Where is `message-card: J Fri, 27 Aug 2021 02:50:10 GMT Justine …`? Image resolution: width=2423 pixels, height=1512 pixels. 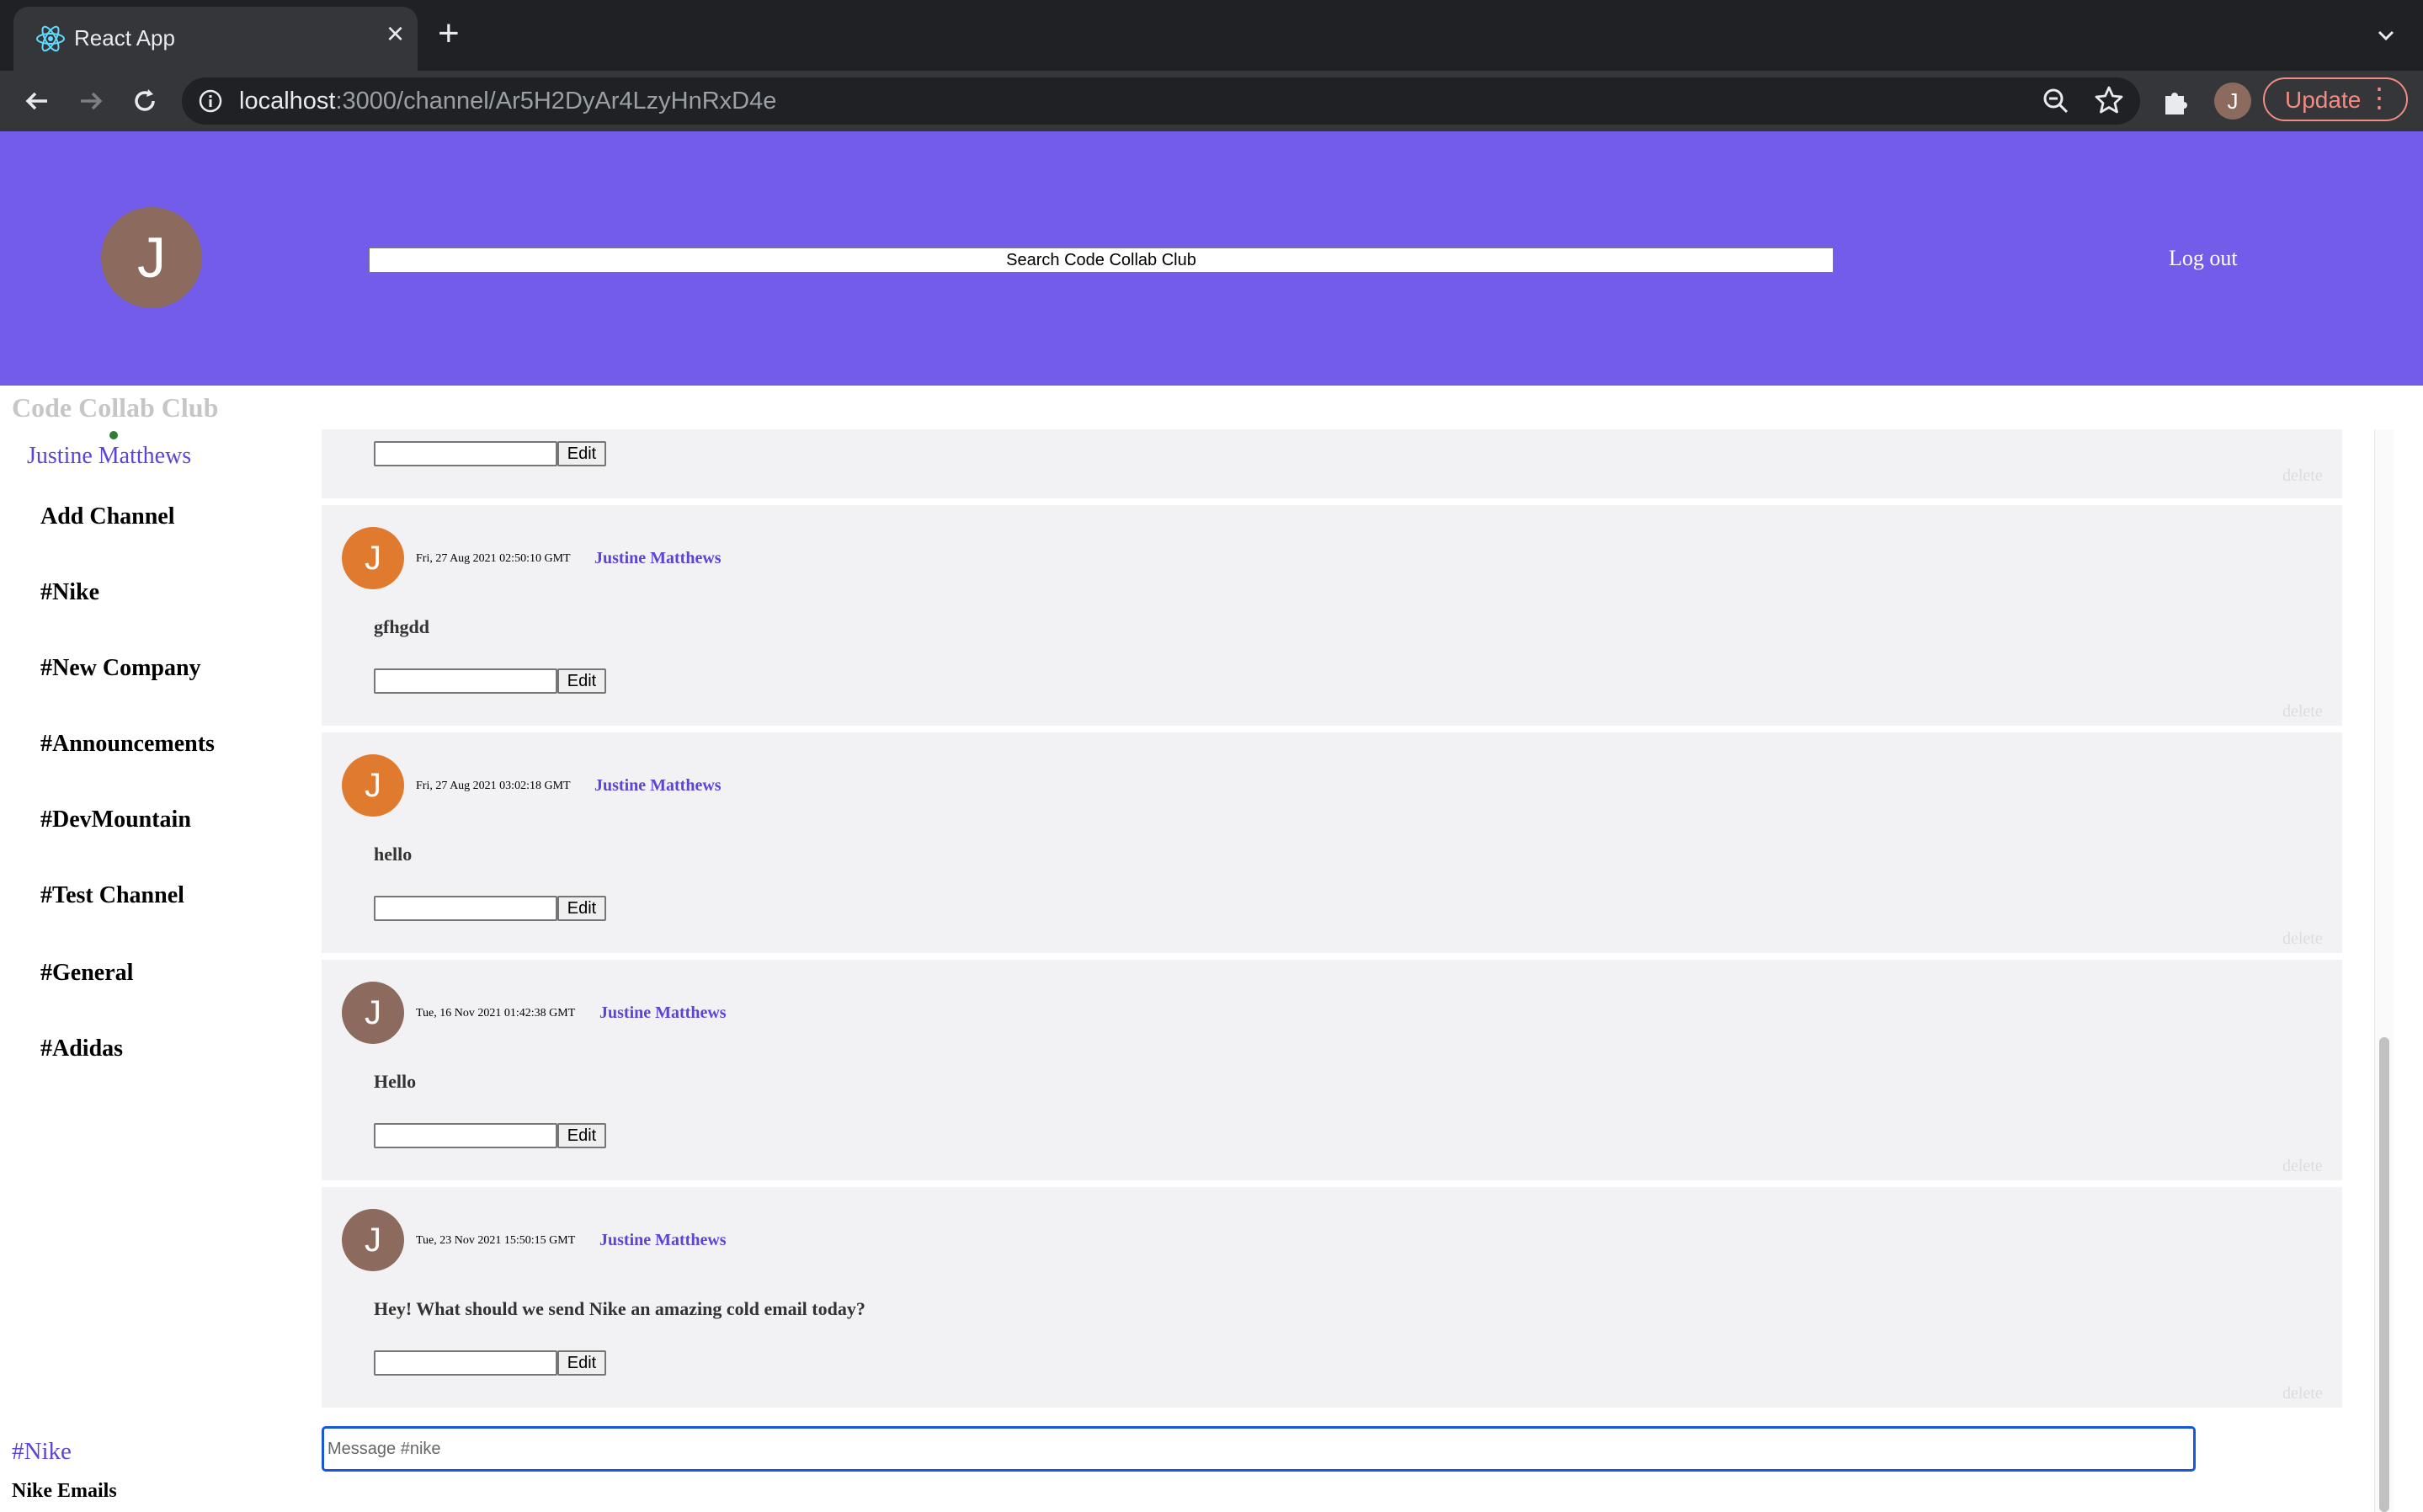 message-card: J Fri, 27 Aug 2021 02:50:10 GMT Justine … is located at coordinates (1332, 615).